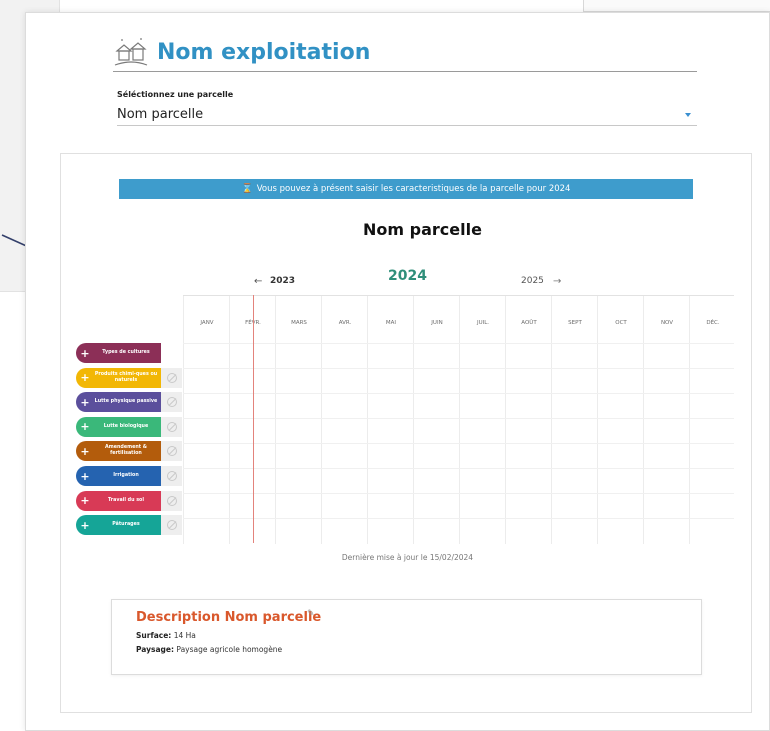 The height and width of the screenshot is (731, 770). Describe the element at coordinates (575, 323) in the screenshot. I see `month-label: SEPT` at that location.